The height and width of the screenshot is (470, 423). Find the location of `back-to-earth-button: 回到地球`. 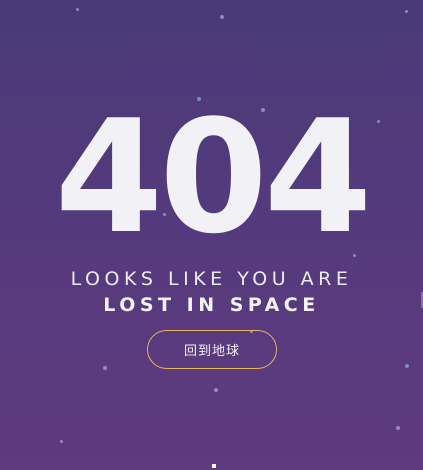

back-to-earth-button: 回到地球 is located at coordinates (212, 349).